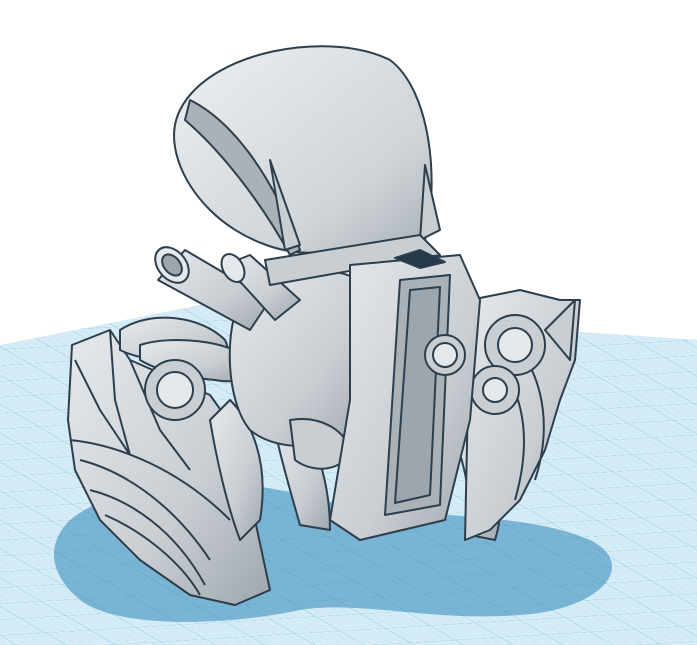  Describe the element at coordinates (307, 165) in the screenshot. I see `dome-head` at that location.